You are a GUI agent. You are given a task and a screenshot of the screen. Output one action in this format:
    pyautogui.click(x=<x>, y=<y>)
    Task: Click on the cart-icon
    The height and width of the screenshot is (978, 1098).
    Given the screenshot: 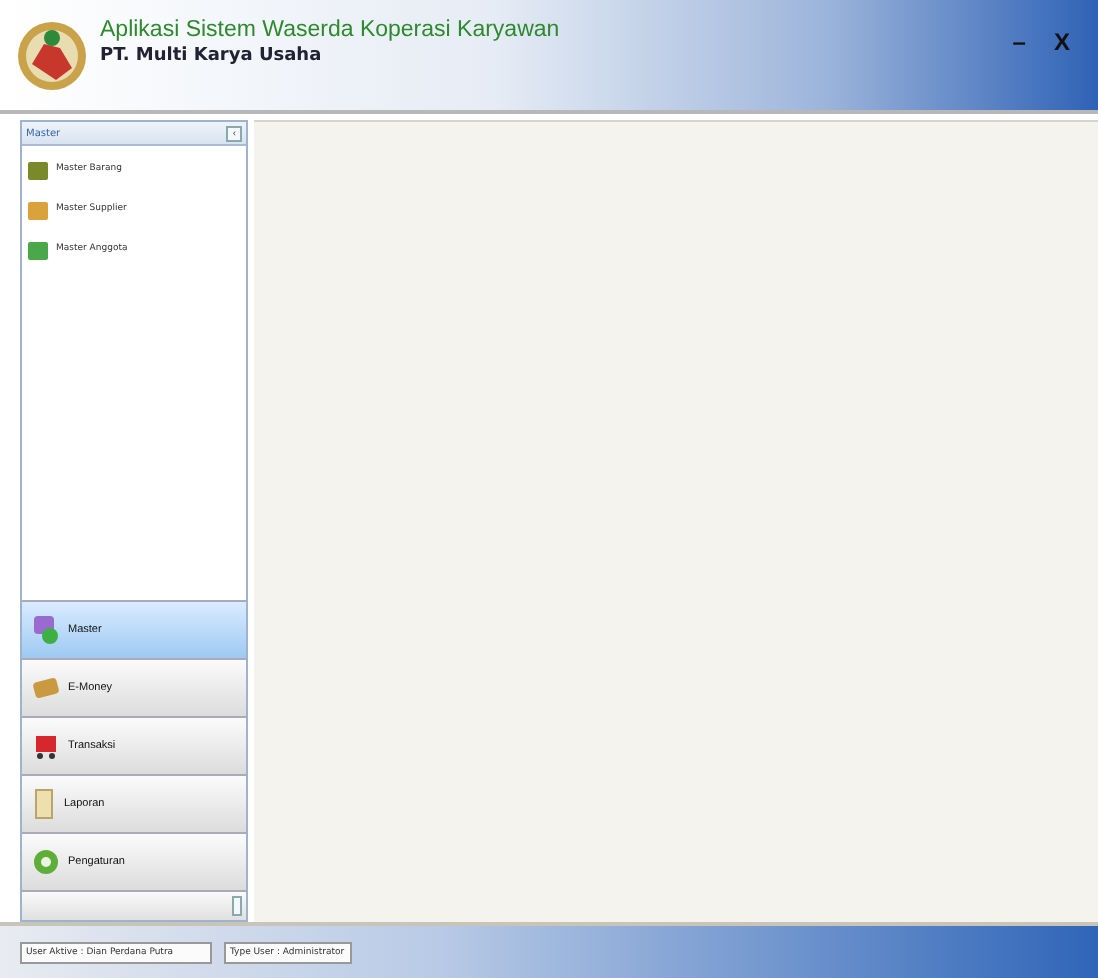 What is the action you would take?
    pyautogui.click(x=46, y=746)
    